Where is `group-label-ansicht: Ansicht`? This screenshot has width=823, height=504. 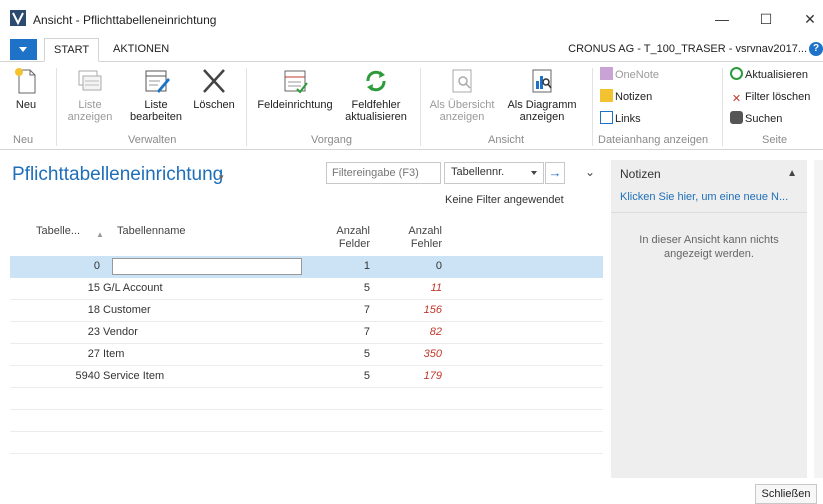
group-label-ansicht: Ansicht is located at coordinates (506, 140).